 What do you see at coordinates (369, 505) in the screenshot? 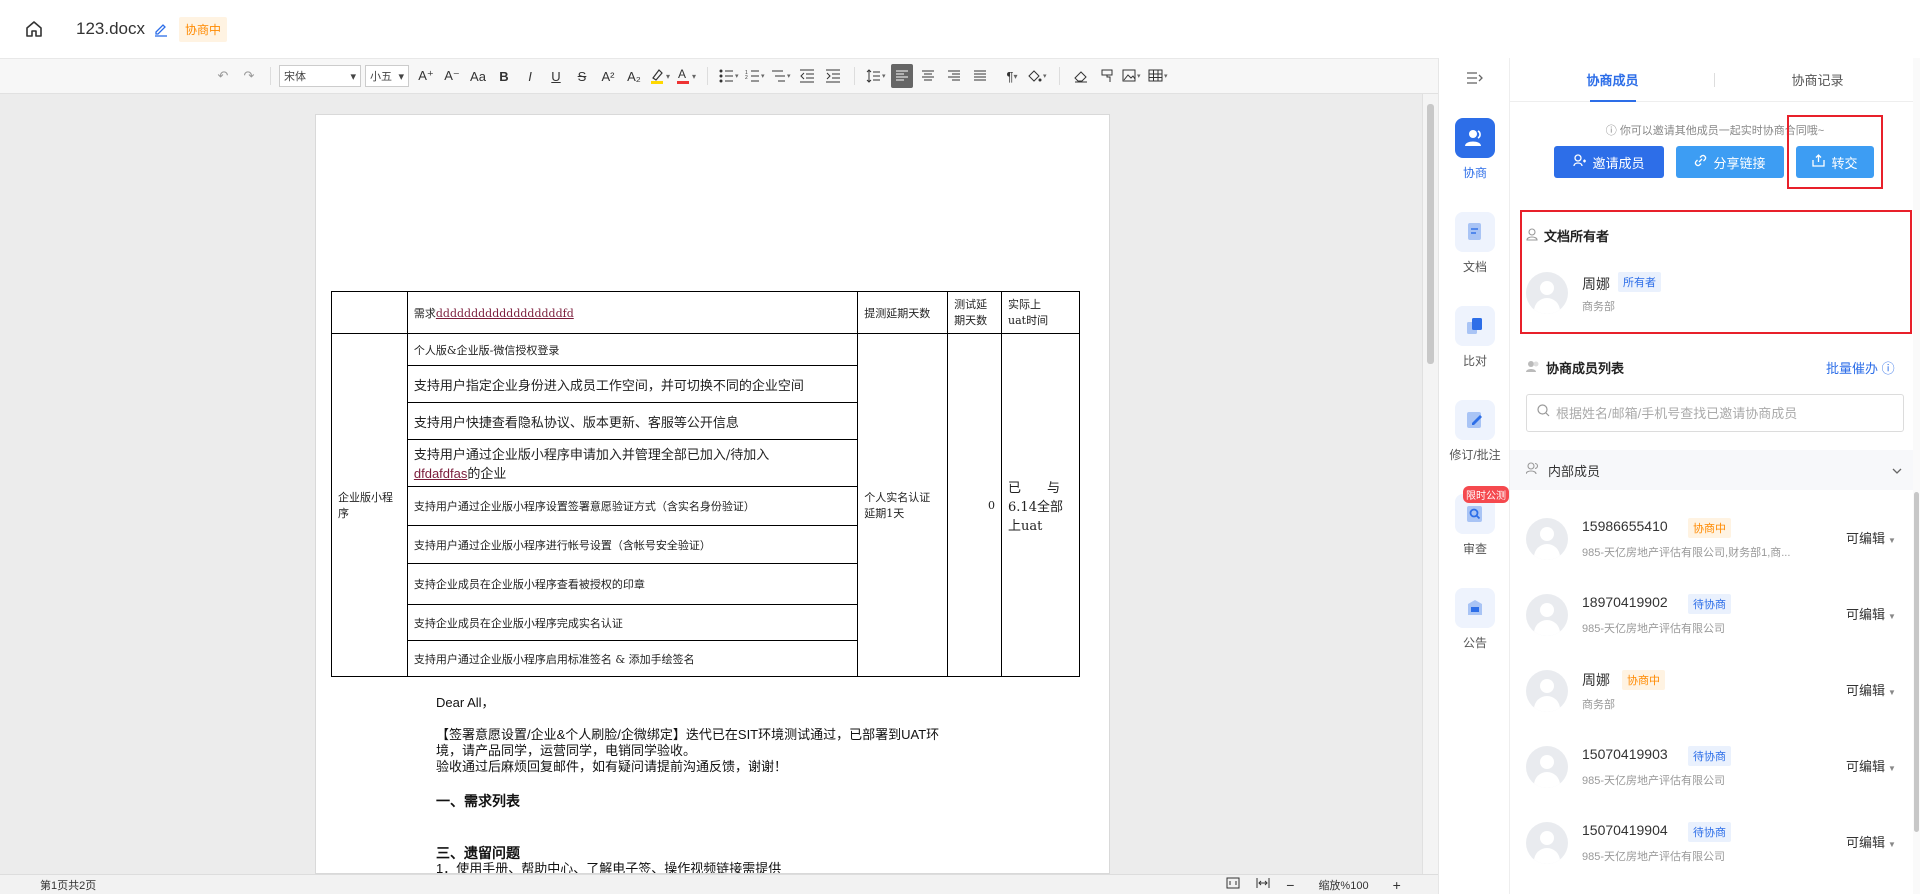
I see `table-cell: 企业版小程序` at bounding box center [369, 505].